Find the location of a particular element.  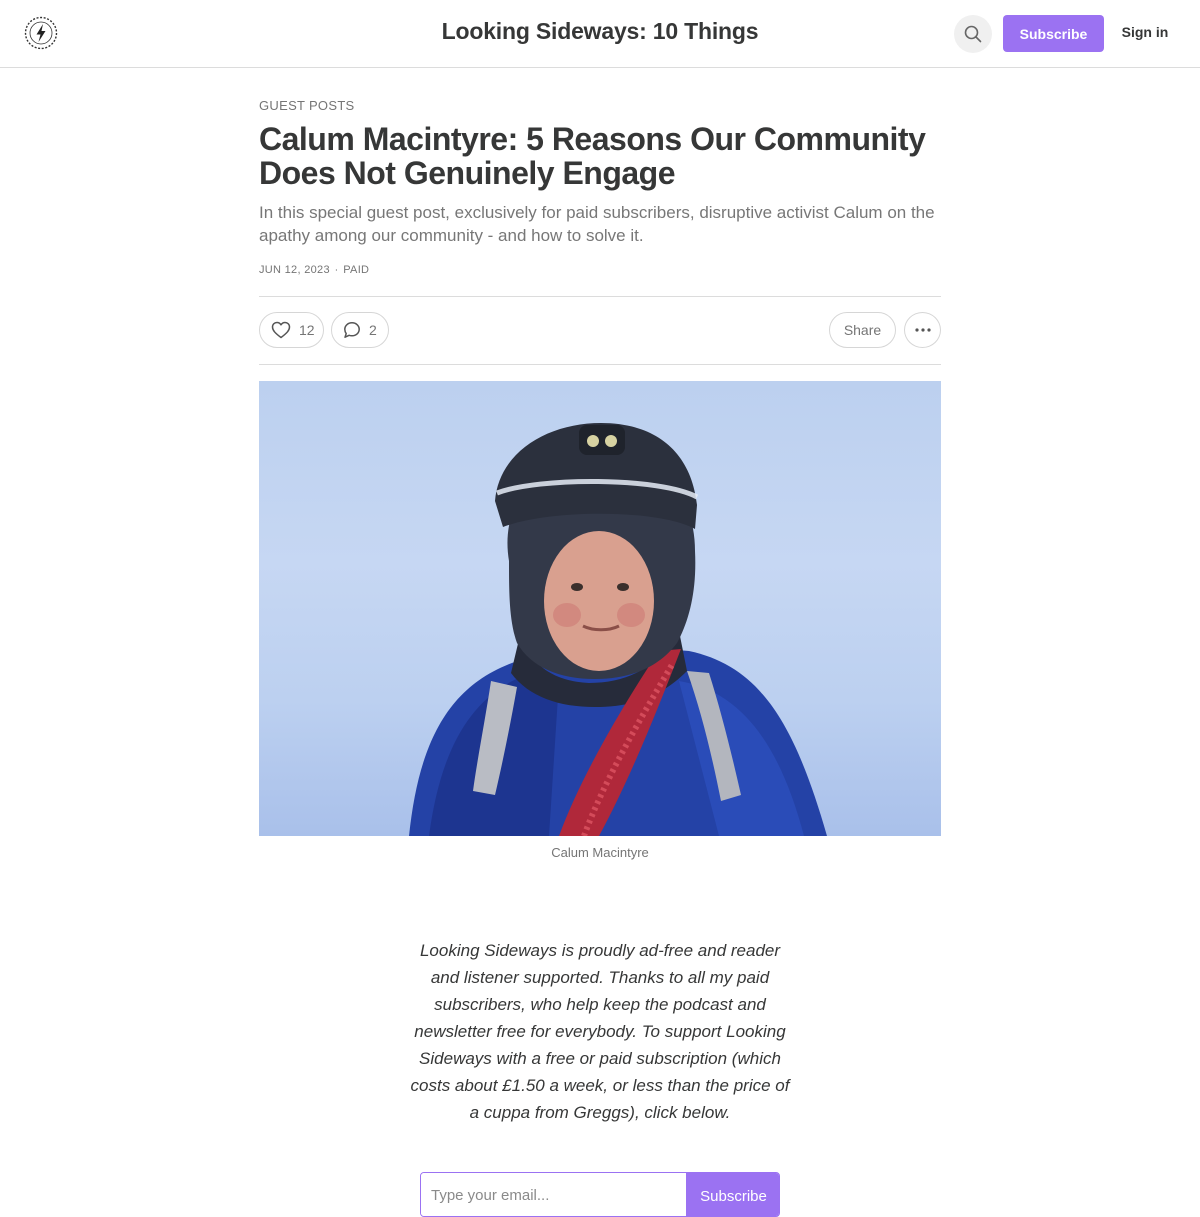

like-count: 12 is located at coordinates (307, 330).